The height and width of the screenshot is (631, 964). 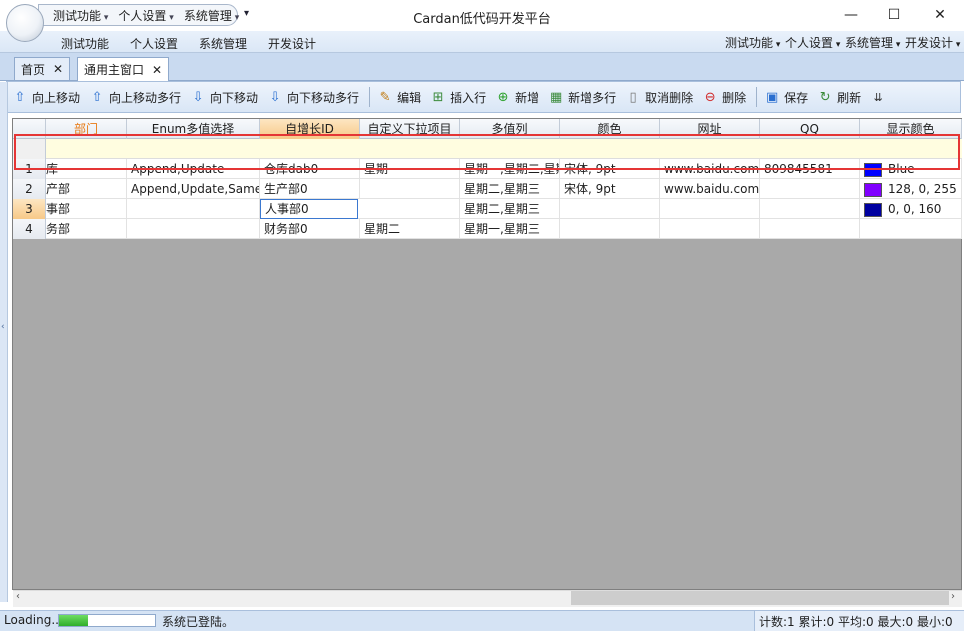 What do you see at coordinates (292, 43) in the screenshot?
I see `menu-dev: 开发设计` at bounding box center [292, 43].